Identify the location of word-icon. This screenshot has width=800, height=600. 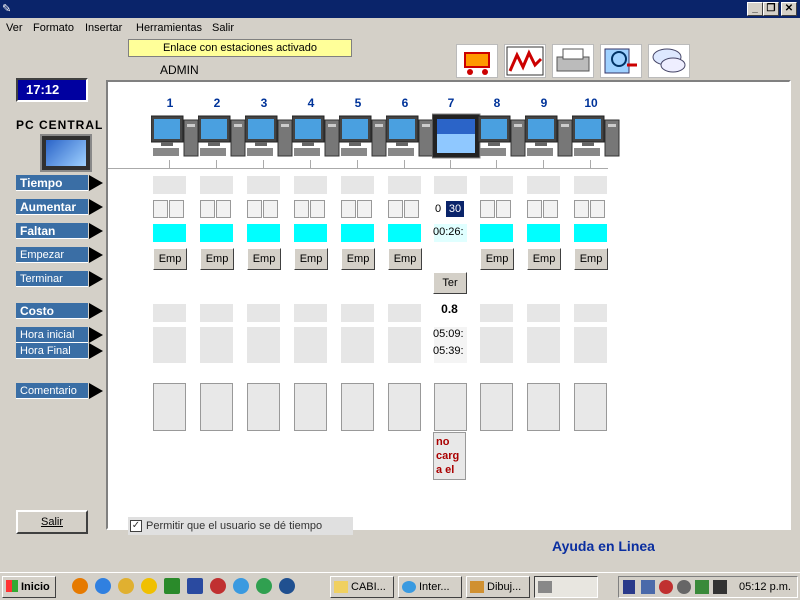
(195, 586).